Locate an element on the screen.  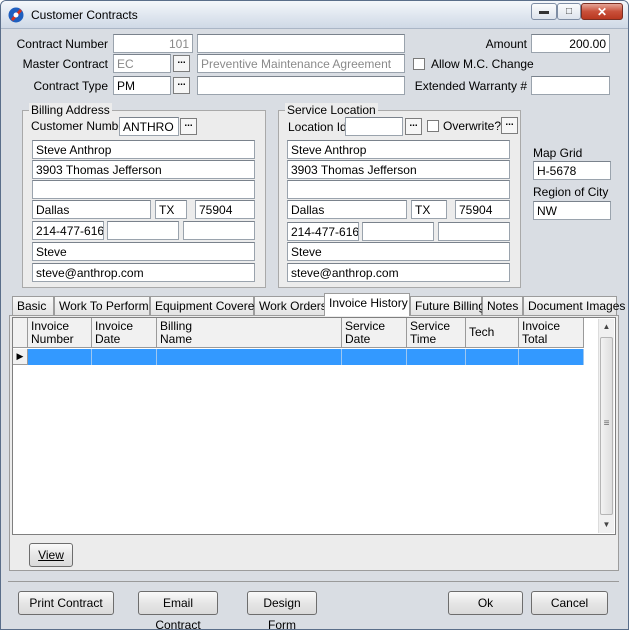
view-button: View is located at coordinates (51, 555).